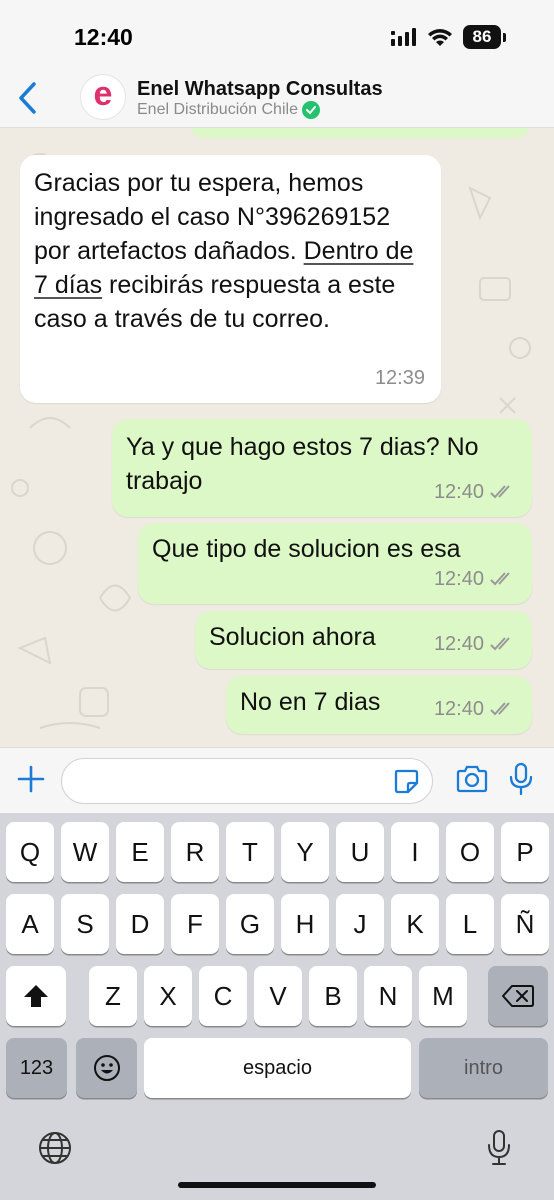 The width and height of the screenshot is (554, 1200). What do you see at coordinates (103, 37) in the screenshot?
I see `status-time: 12:40` at bounding box center [103, 37].